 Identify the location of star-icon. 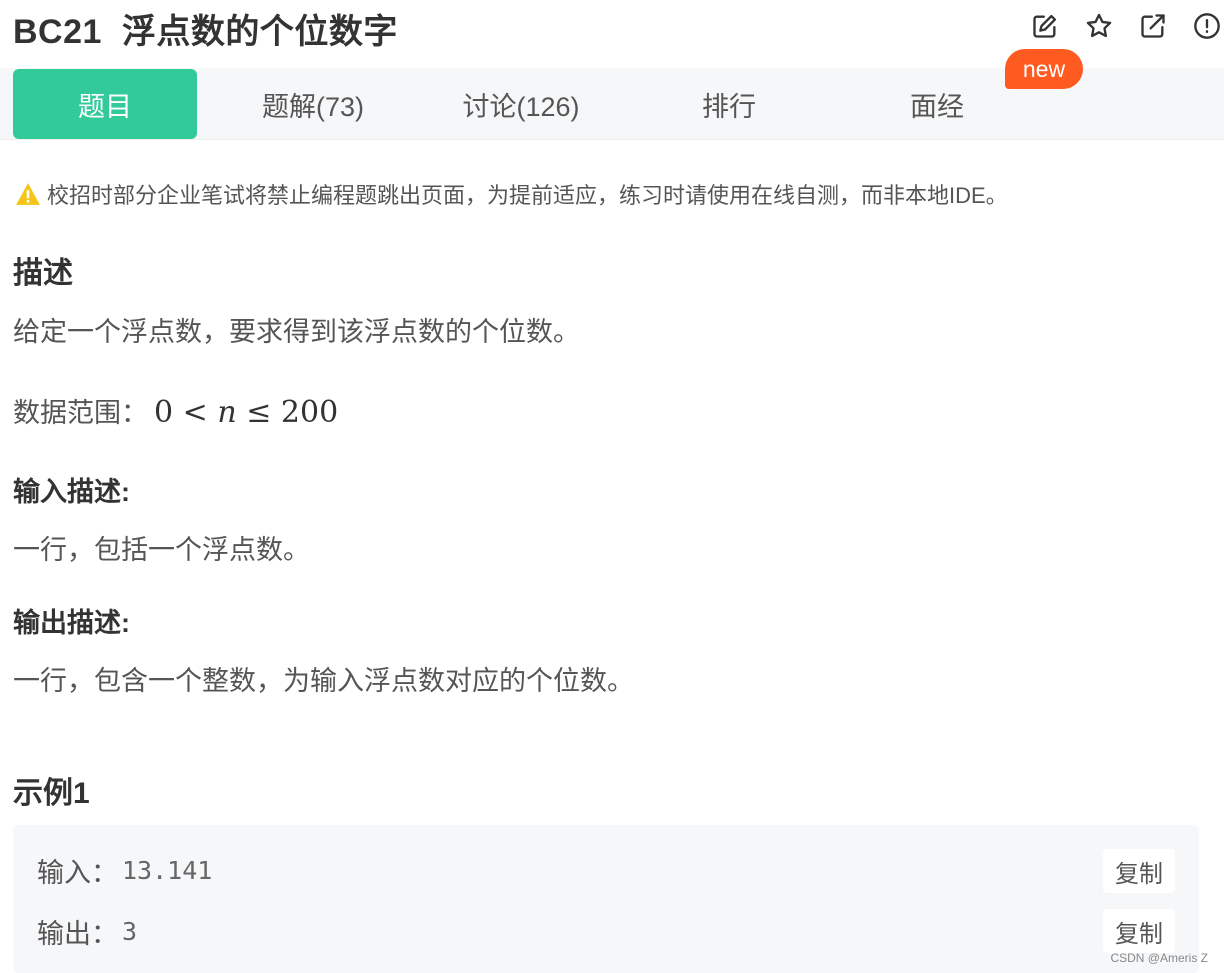
(1099, 26).